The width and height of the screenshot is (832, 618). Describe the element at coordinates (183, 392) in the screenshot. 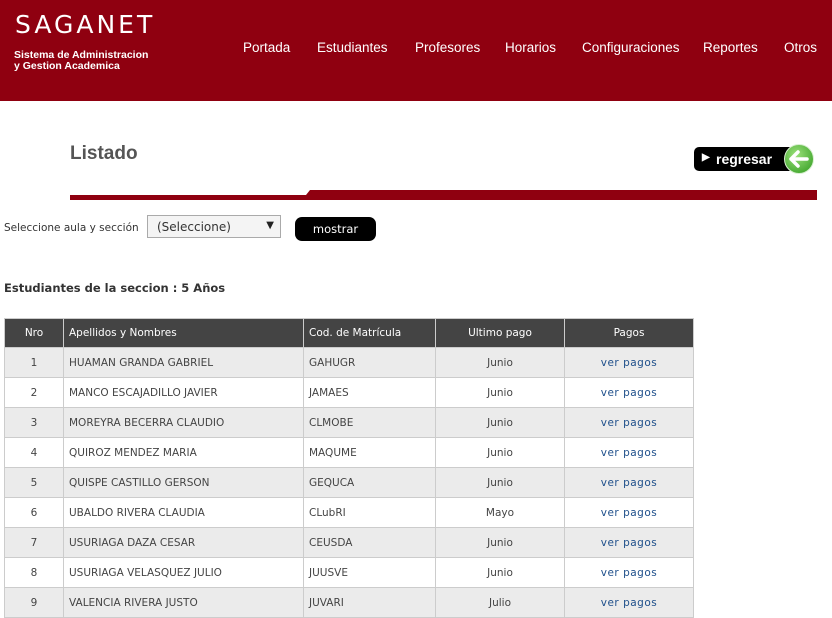

I see `cell-name: MANCO ESCAJADILLO JAVIER` at that location.